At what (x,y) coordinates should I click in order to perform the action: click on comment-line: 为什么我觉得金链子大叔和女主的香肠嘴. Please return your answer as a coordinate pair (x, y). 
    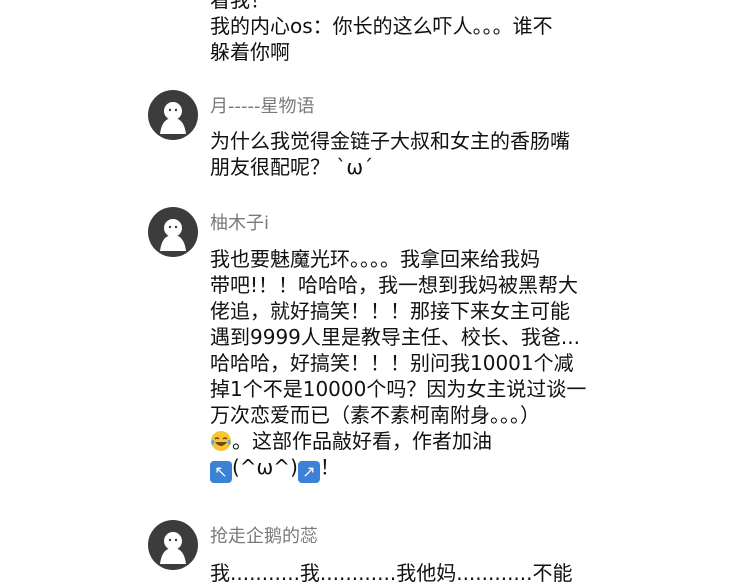
    Looking at the image, I should click on (390, 141).